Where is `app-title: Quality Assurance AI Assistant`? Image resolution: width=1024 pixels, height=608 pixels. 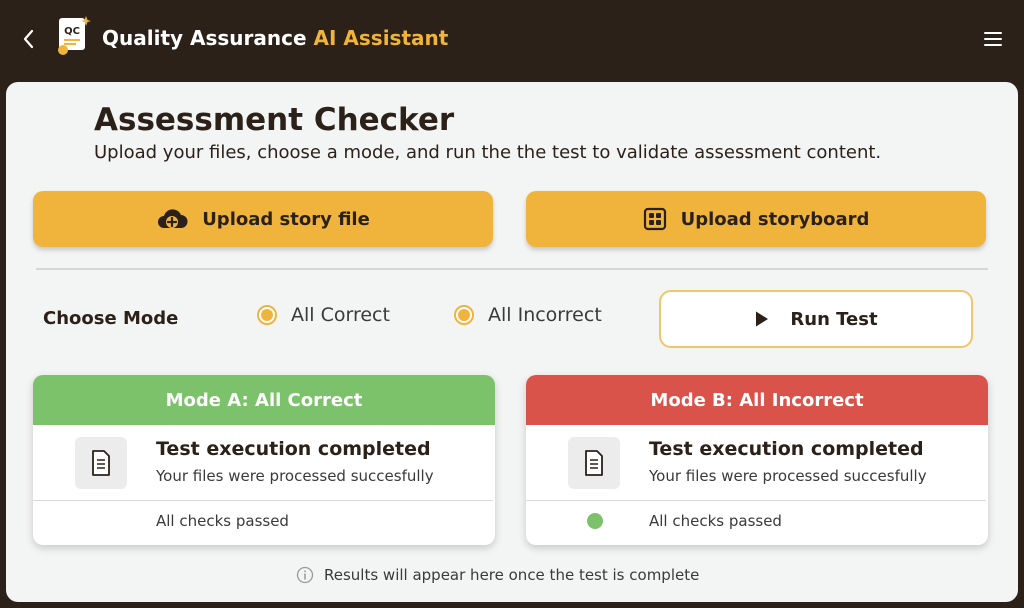
app-title: Quality Assurance AI Assistant is located at coordinates (275, 38).